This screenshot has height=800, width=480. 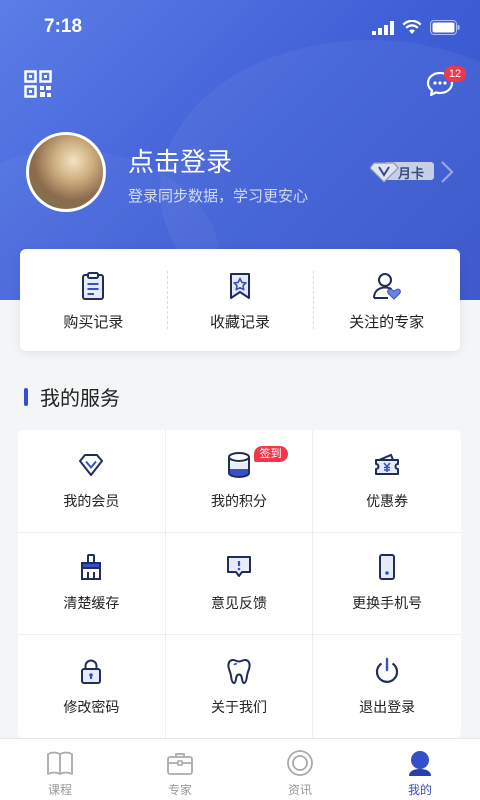 What do you see at coordinates (447, 172) in the screenshot?
I see `chevron-right-icon` at bounding box center [447, 172].